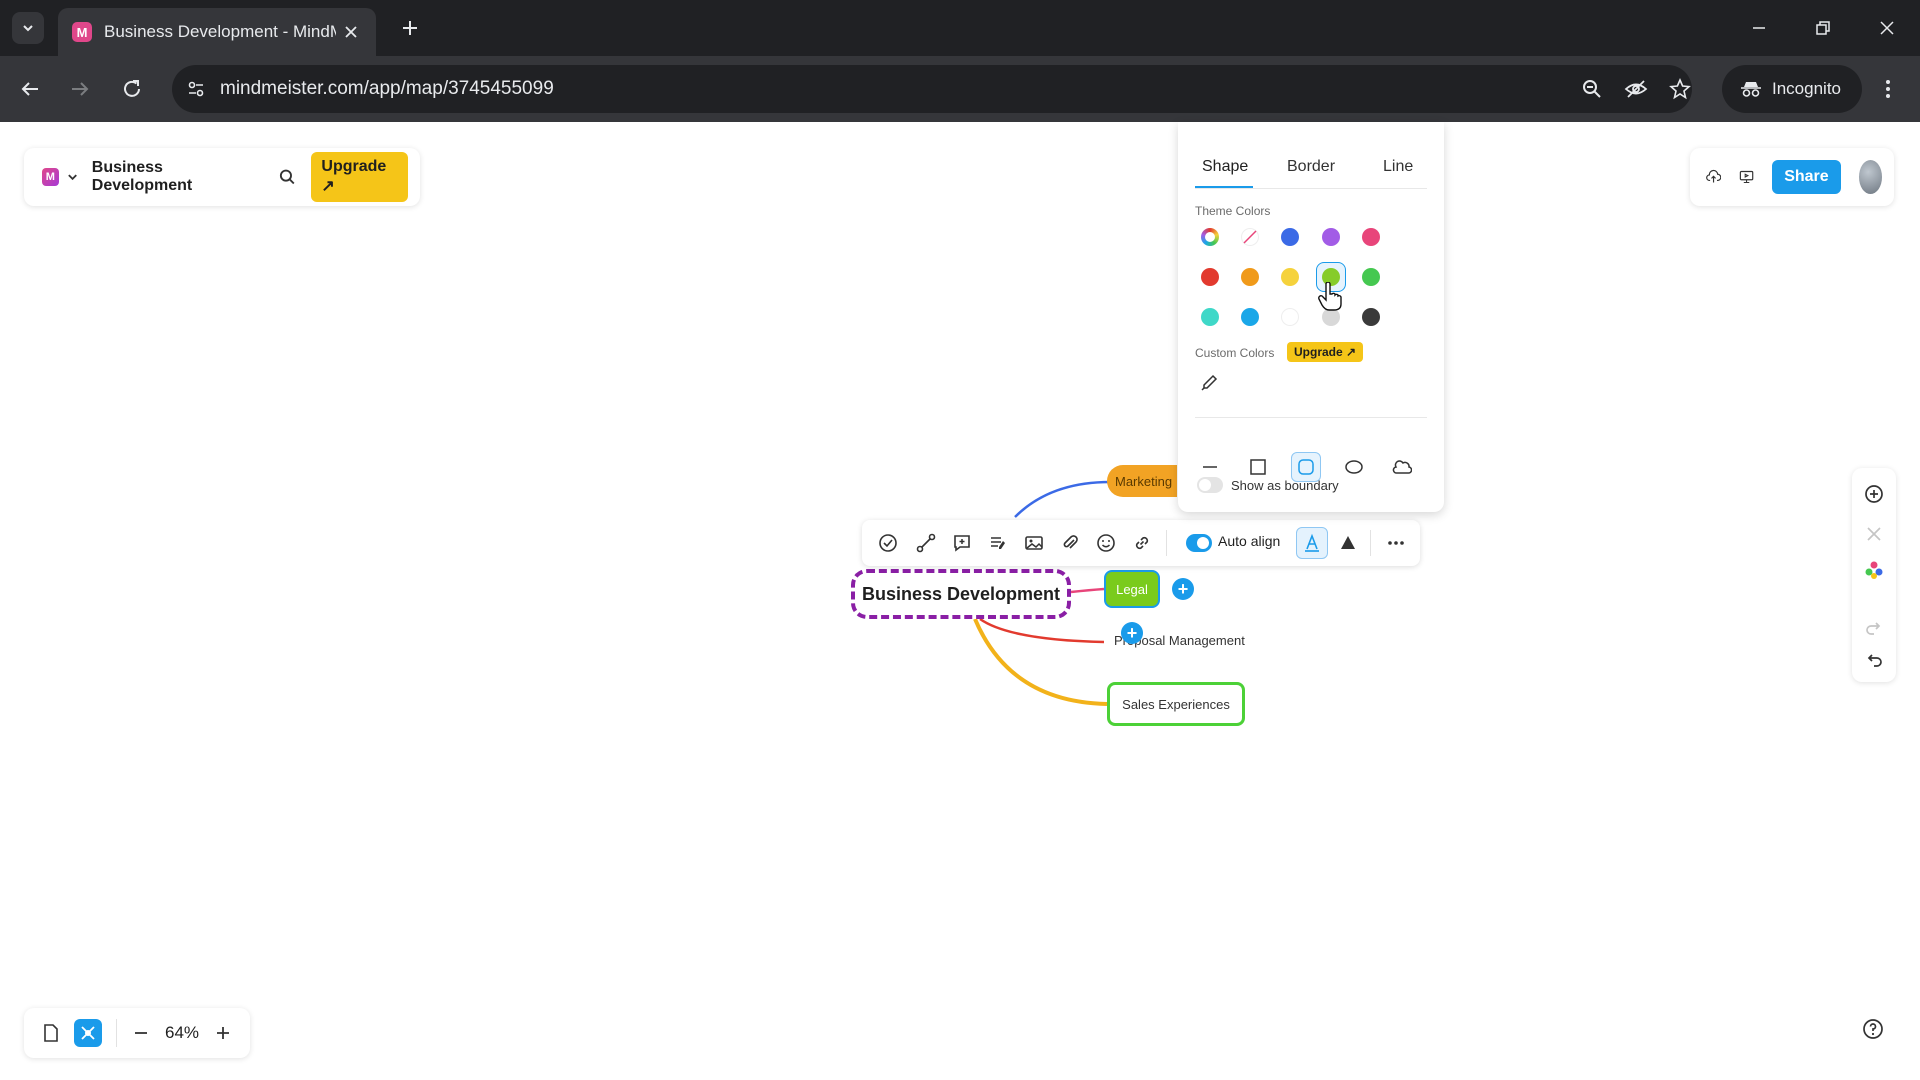 This screenshot has height=1080, width=1920. What do you see at coordinates (1348, 543) in the screenshot?
I see `text-color-icon` at bounding box center [1348, 543].